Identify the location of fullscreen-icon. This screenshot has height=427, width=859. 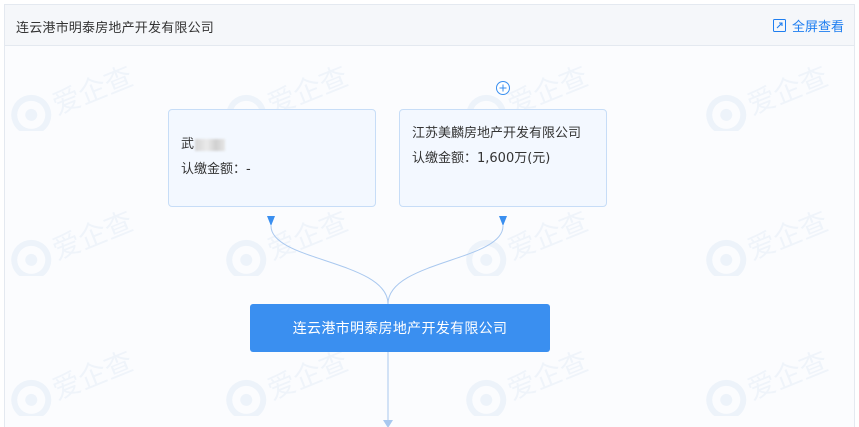
(779, 25).